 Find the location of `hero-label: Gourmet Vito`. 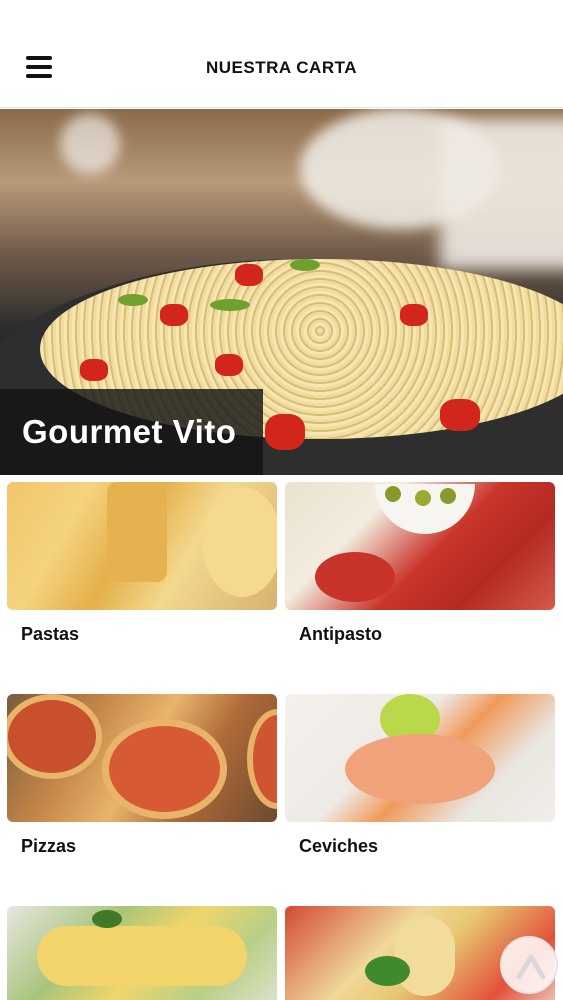

hero-label: Gourmet Vito is located at coordinates (129, 431).